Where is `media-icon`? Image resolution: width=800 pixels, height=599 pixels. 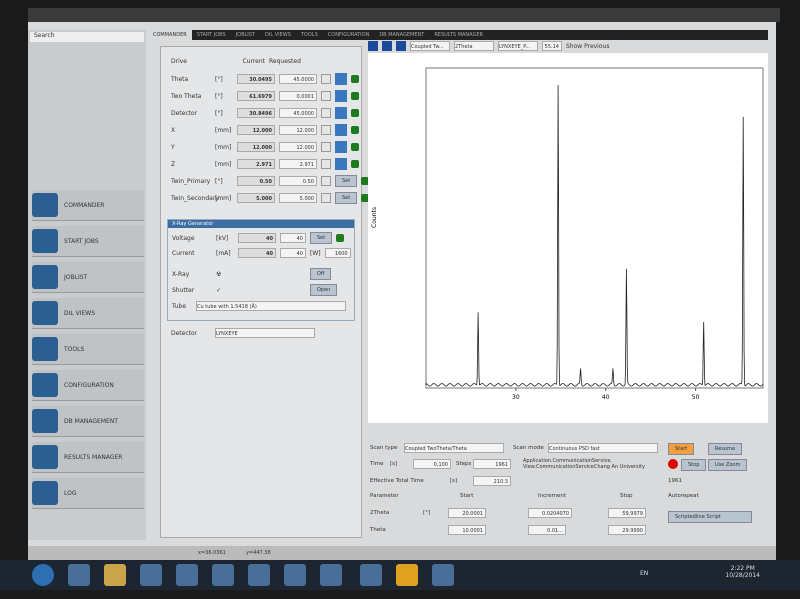
media-icon is located at coordinates (151, 575).